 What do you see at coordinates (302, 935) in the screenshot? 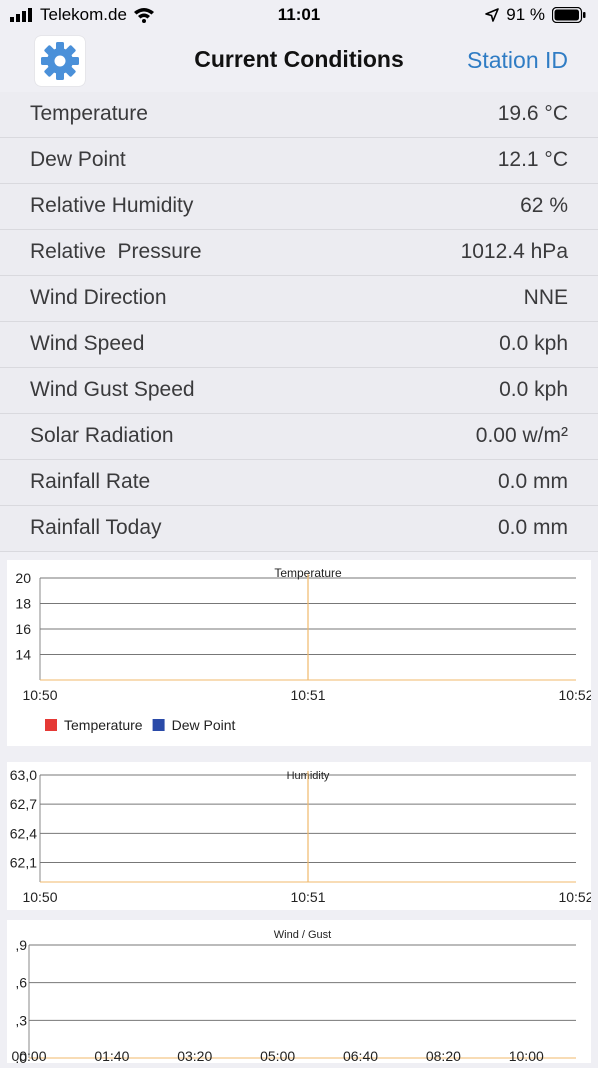
I see `chart-title: Wind / Gust` at bounding box center [302, 935].